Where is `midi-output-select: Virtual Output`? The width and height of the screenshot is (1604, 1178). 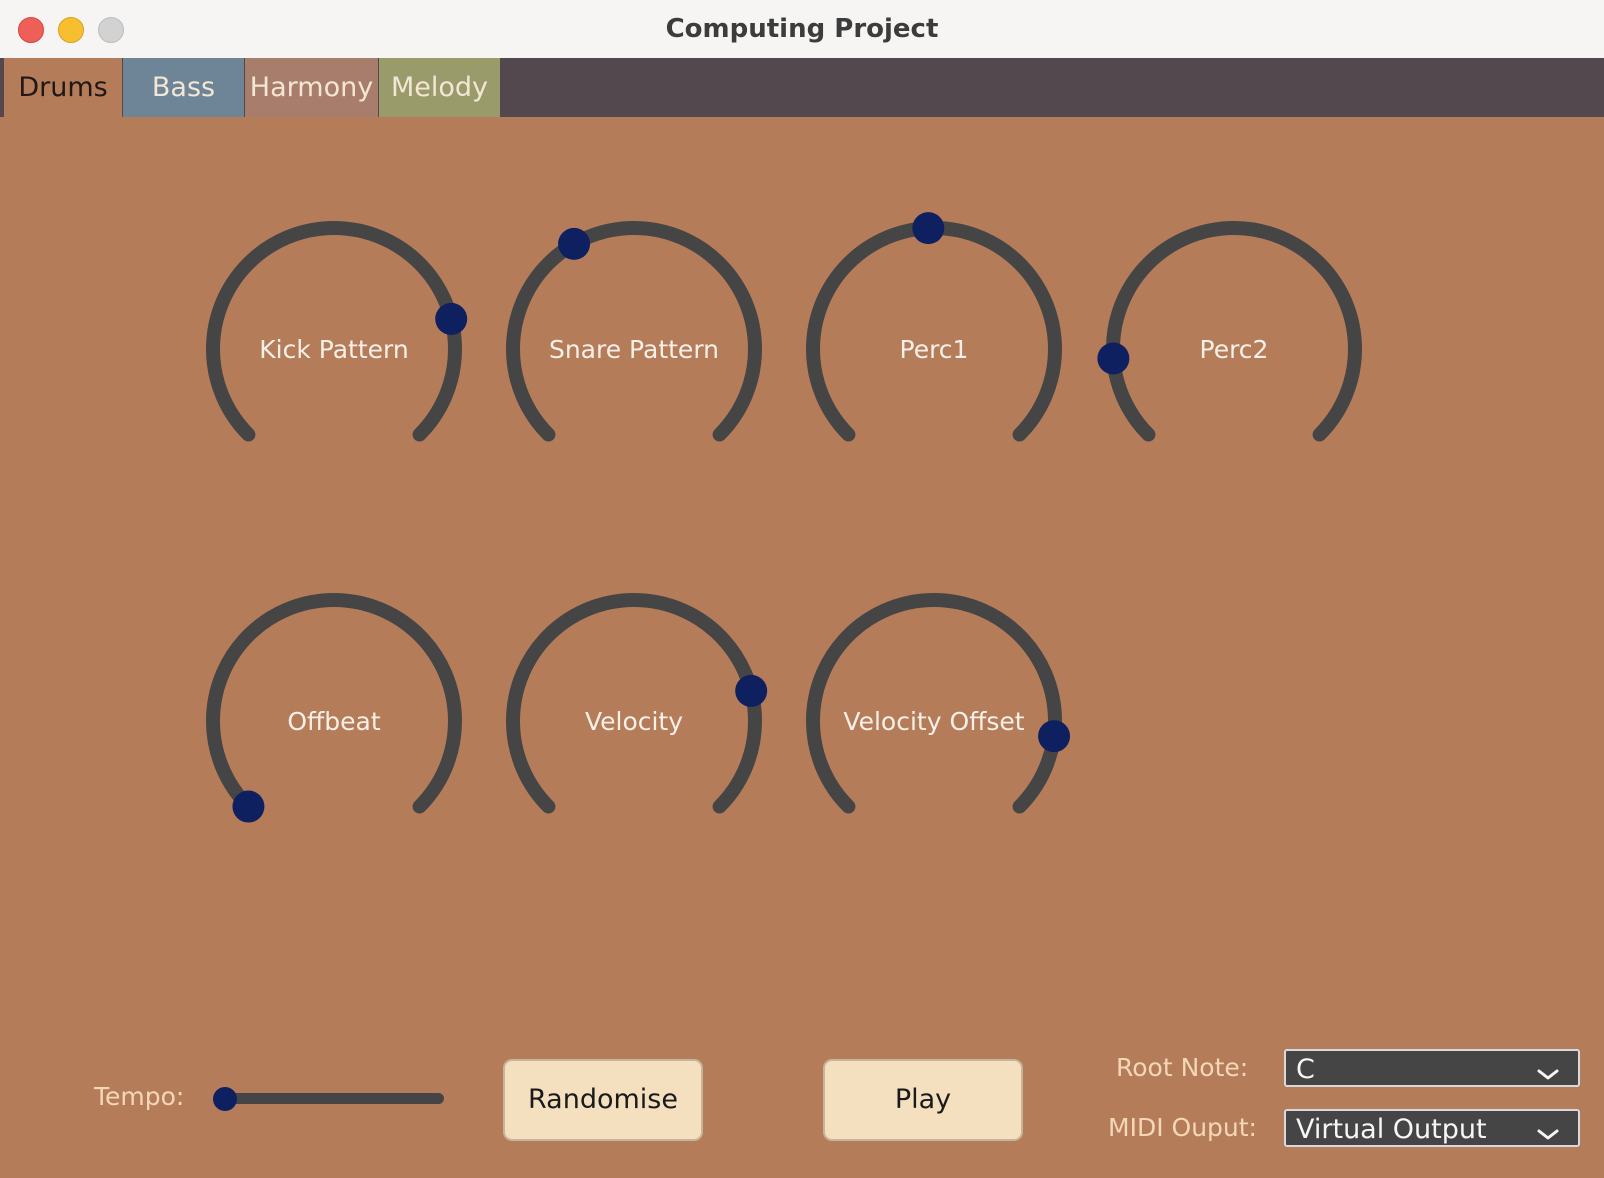 midi-output-select: Virtual Output is located at coordinates (1432, 1128).